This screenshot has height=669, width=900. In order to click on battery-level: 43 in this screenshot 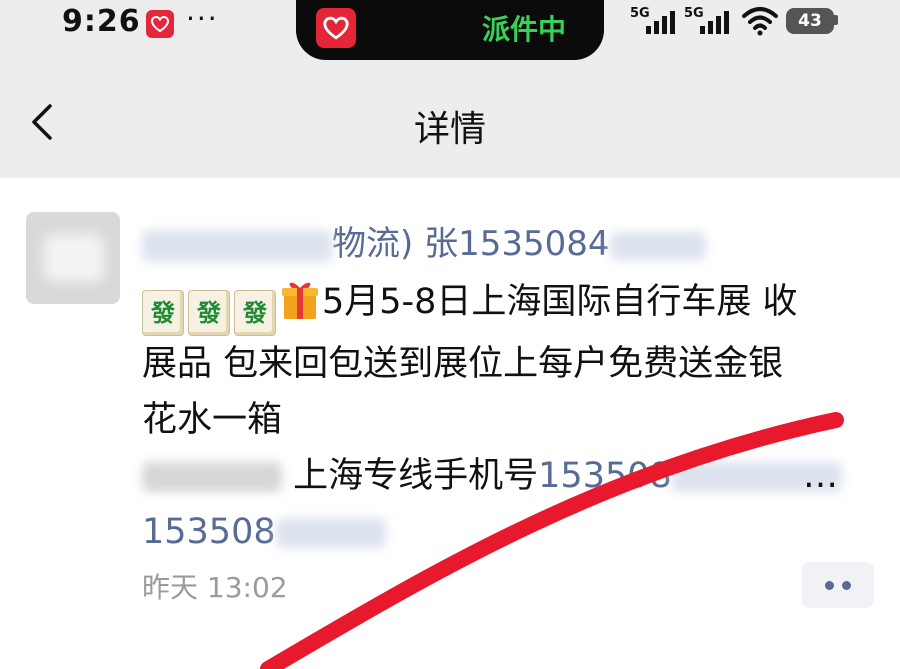, I will do `click(810, 21)`.